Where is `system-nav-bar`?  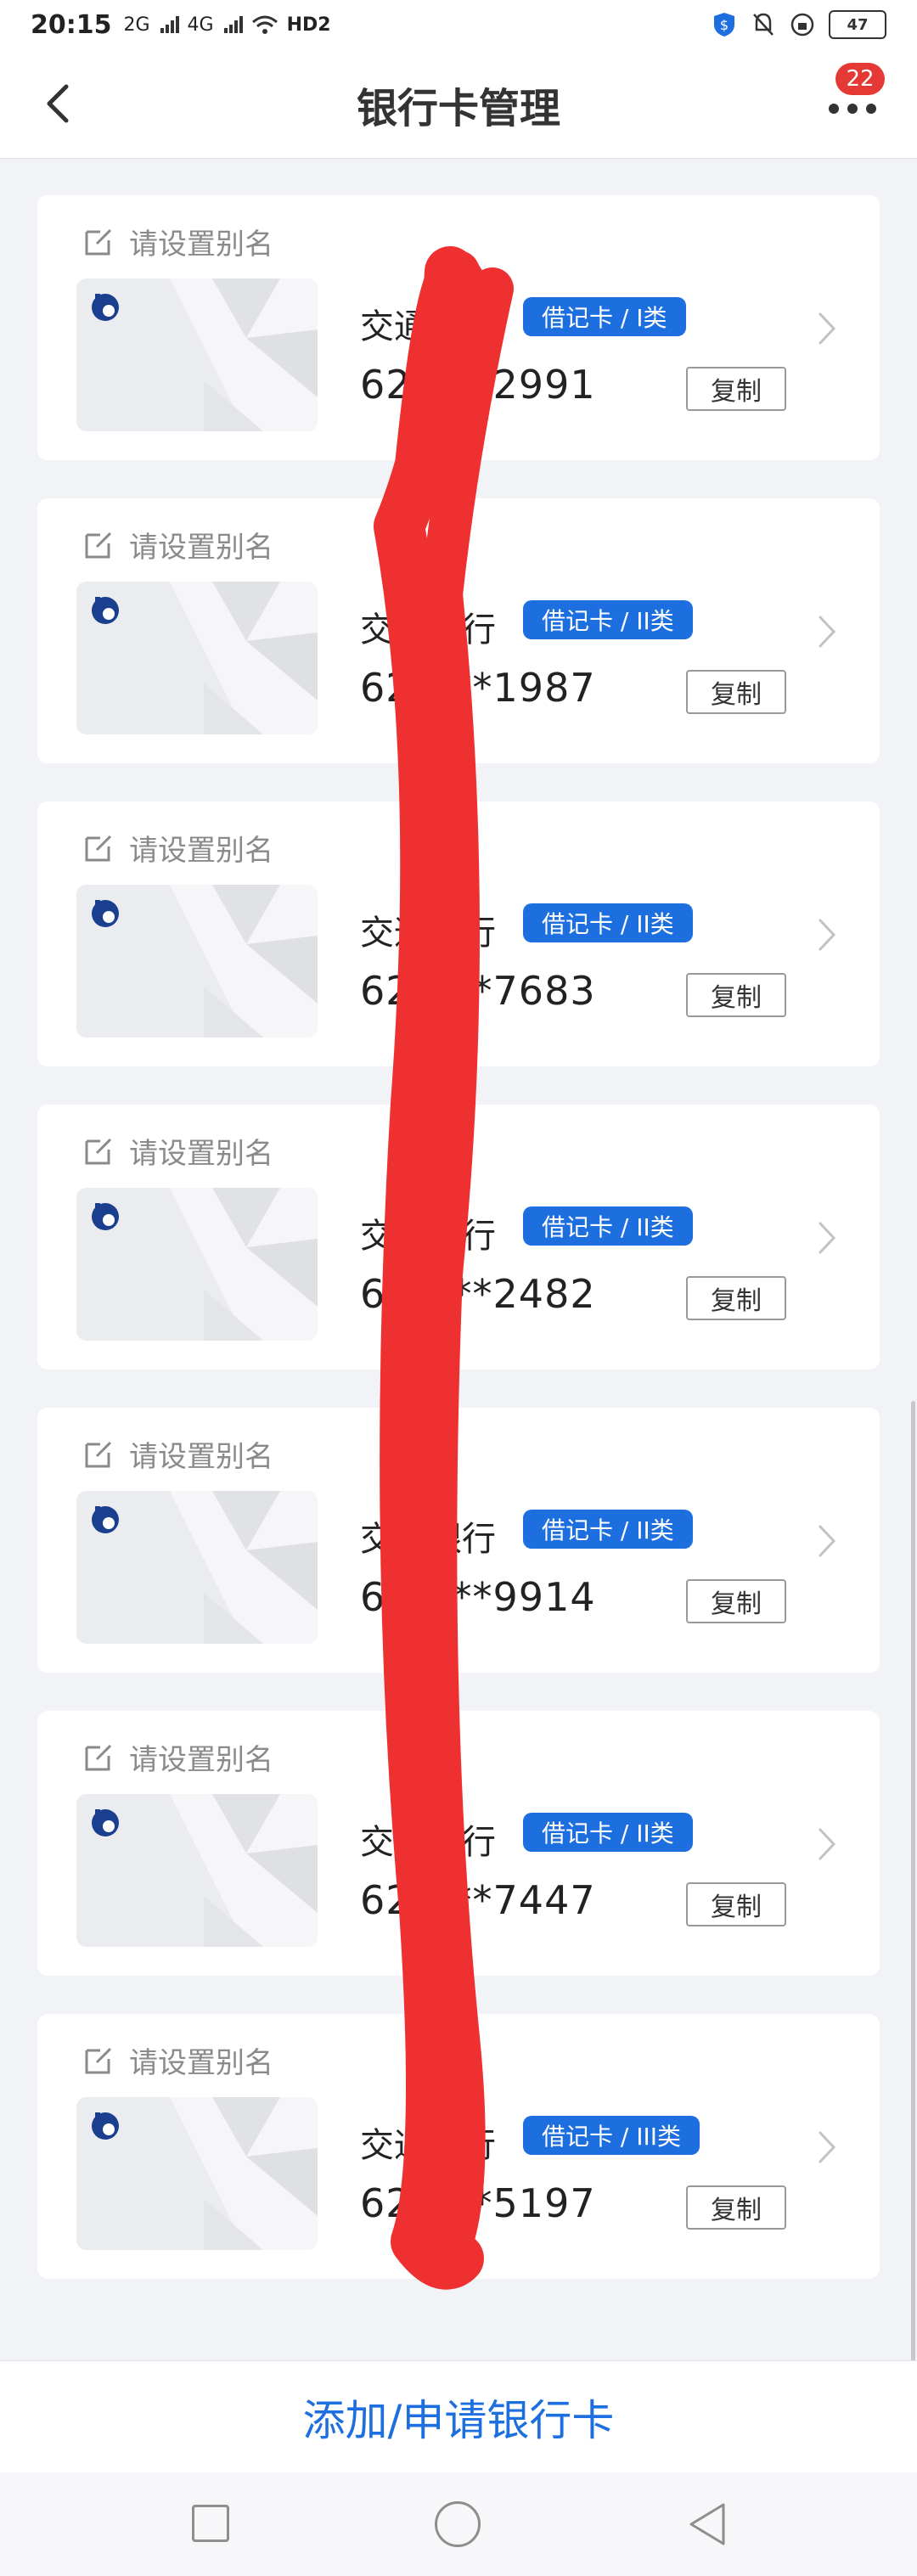
system-nav-bar is located at coordinates (458, 2524).